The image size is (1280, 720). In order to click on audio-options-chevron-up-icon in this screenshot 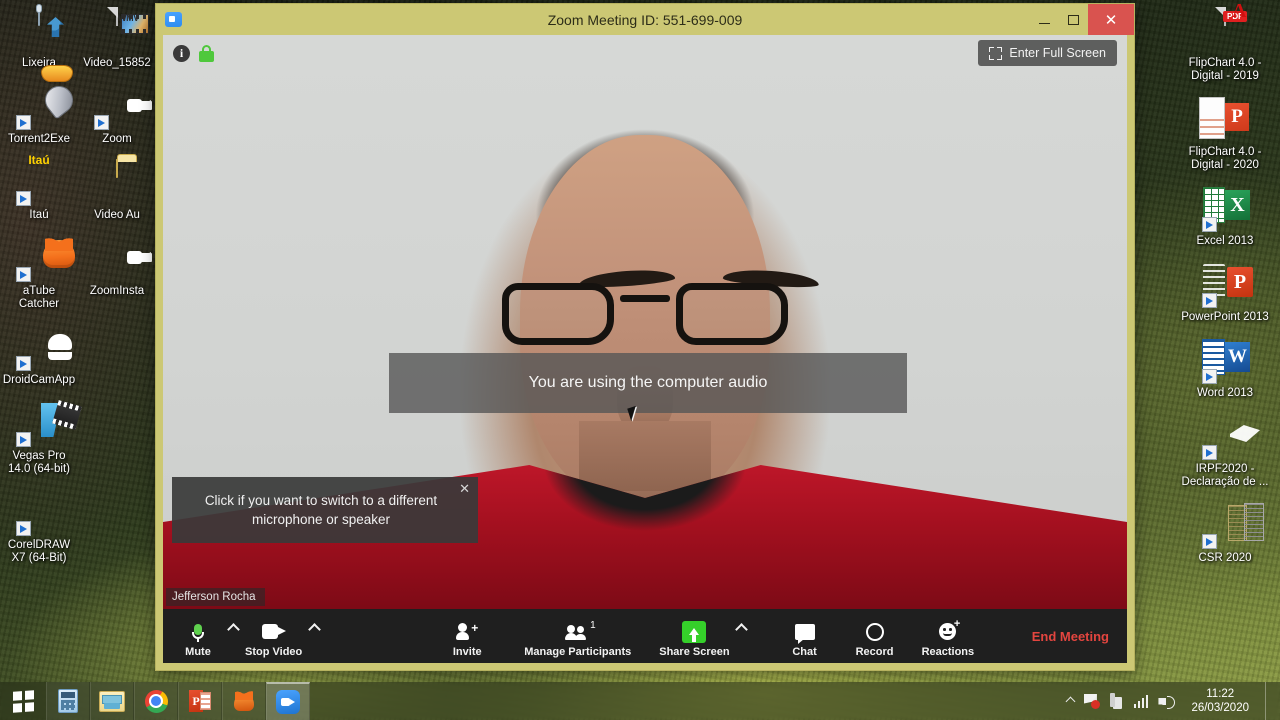, I will do `click(233, 636)`.